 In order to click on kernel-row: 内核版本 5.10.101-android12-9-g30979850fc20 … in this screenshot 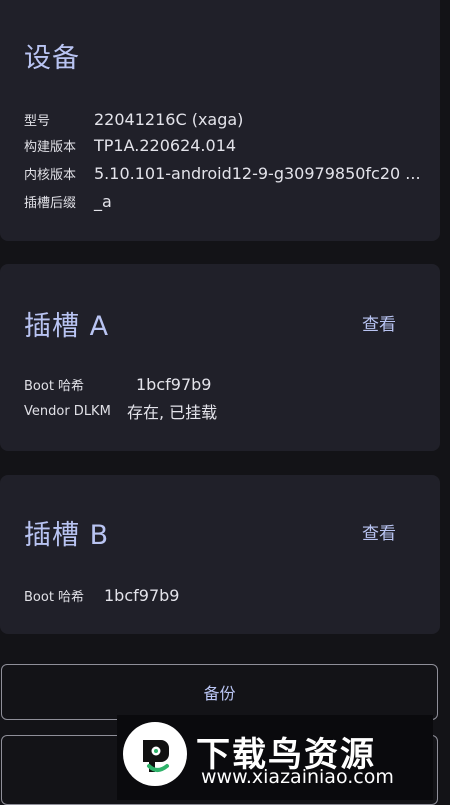, I will do `click(222, 173)`.